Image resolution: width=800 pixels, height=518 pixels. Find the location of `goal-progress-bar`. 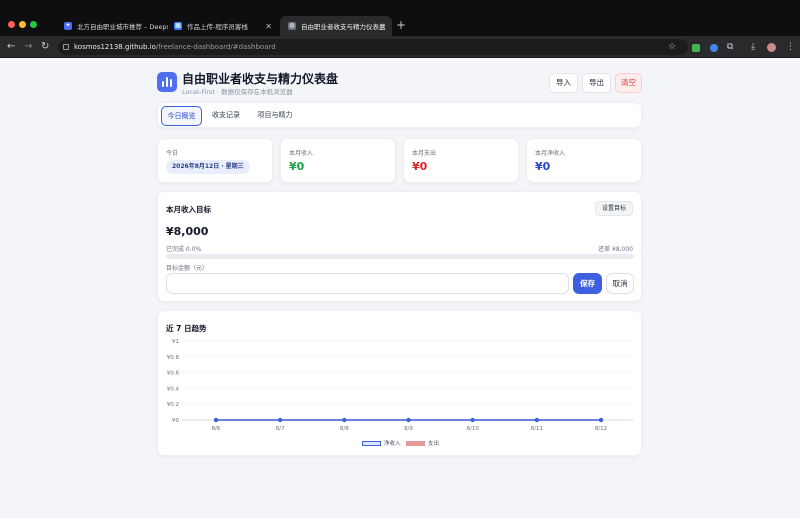

goal-progress-bar is located at coordinates (400, 256).